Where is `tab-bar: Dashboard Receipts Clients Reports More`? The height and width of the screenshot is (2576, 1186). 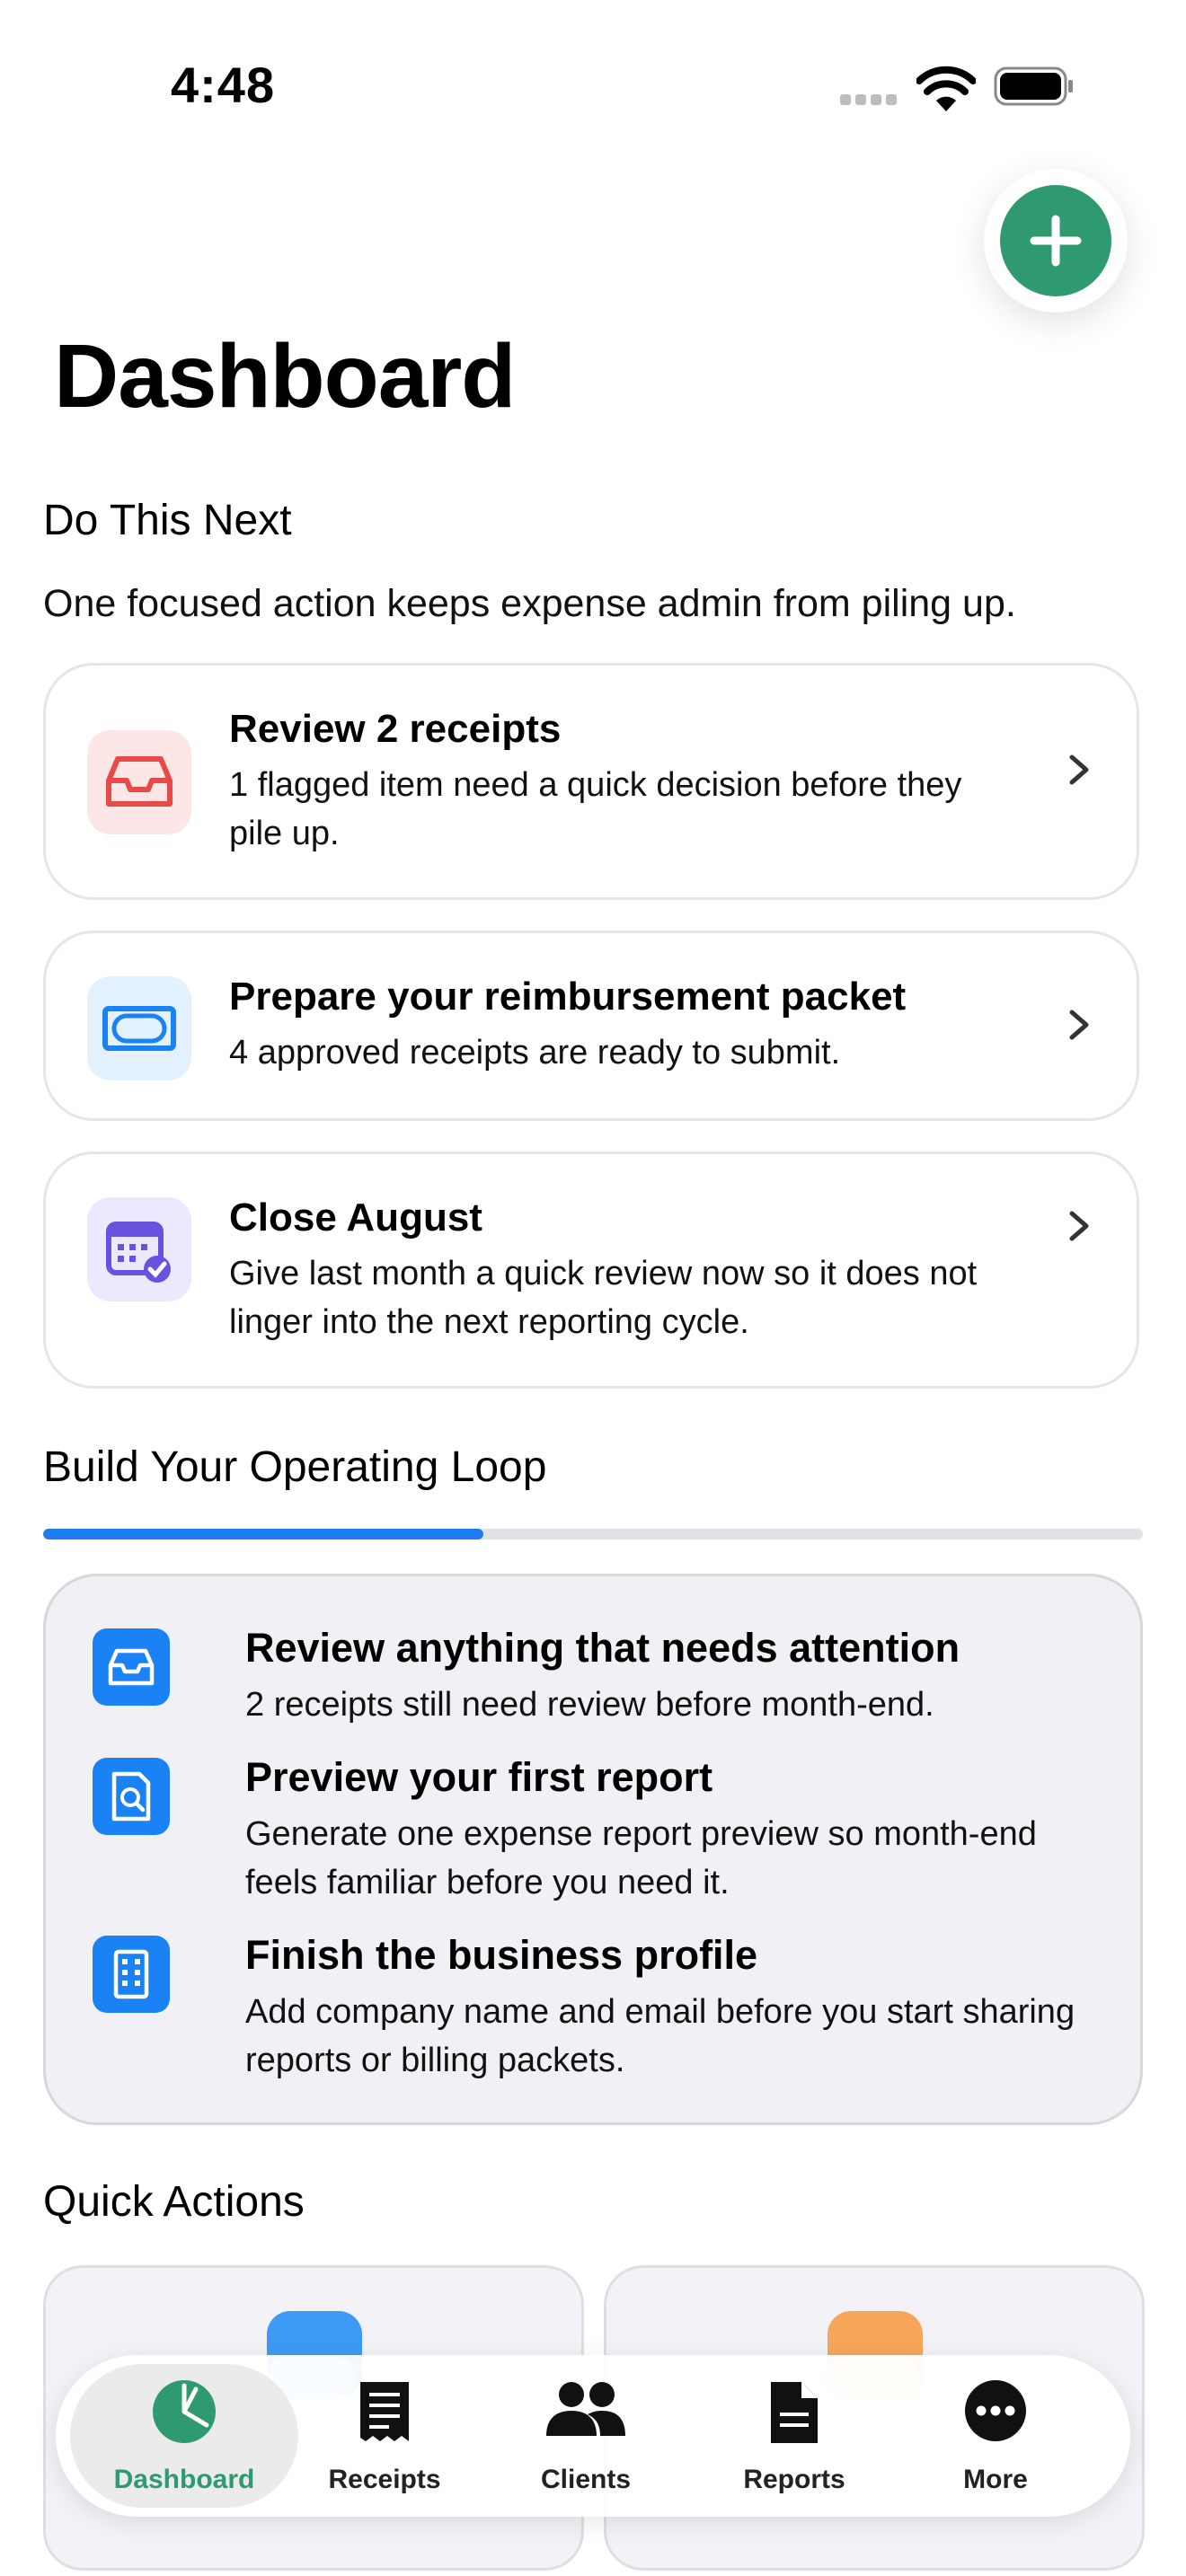
tab-bar: Dashboard Receipts Clients Reports More is located at coordinates (593, 2436).